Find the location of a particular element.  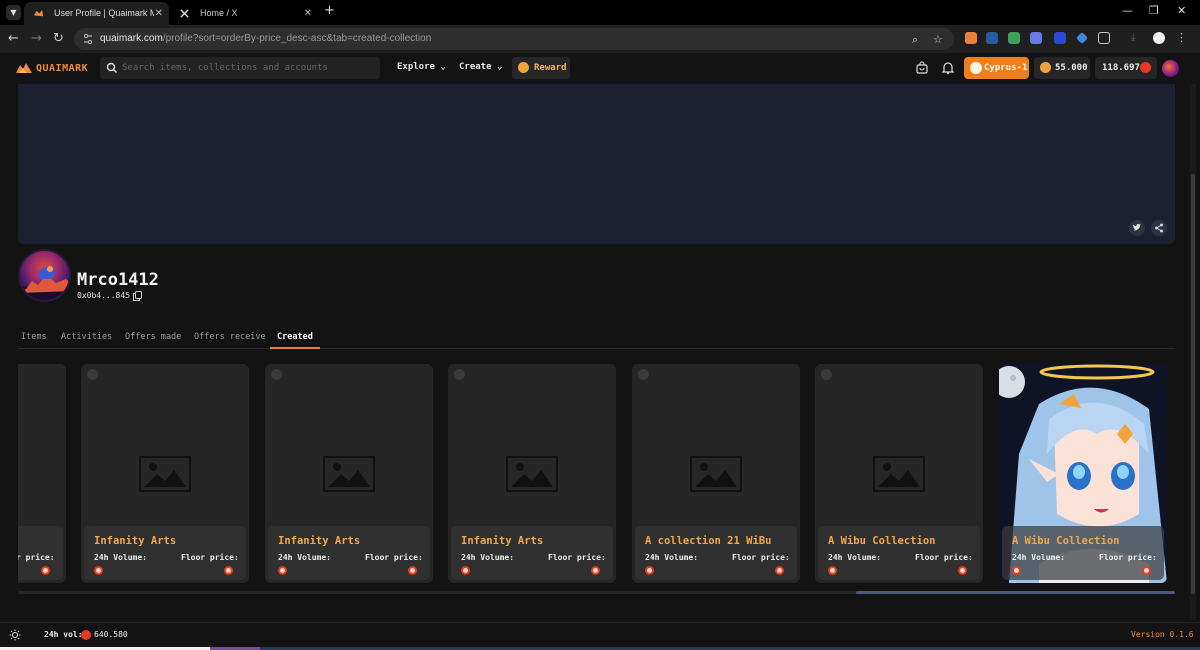

extensions-puzzle-icon is located at coordinates (1104, 38).